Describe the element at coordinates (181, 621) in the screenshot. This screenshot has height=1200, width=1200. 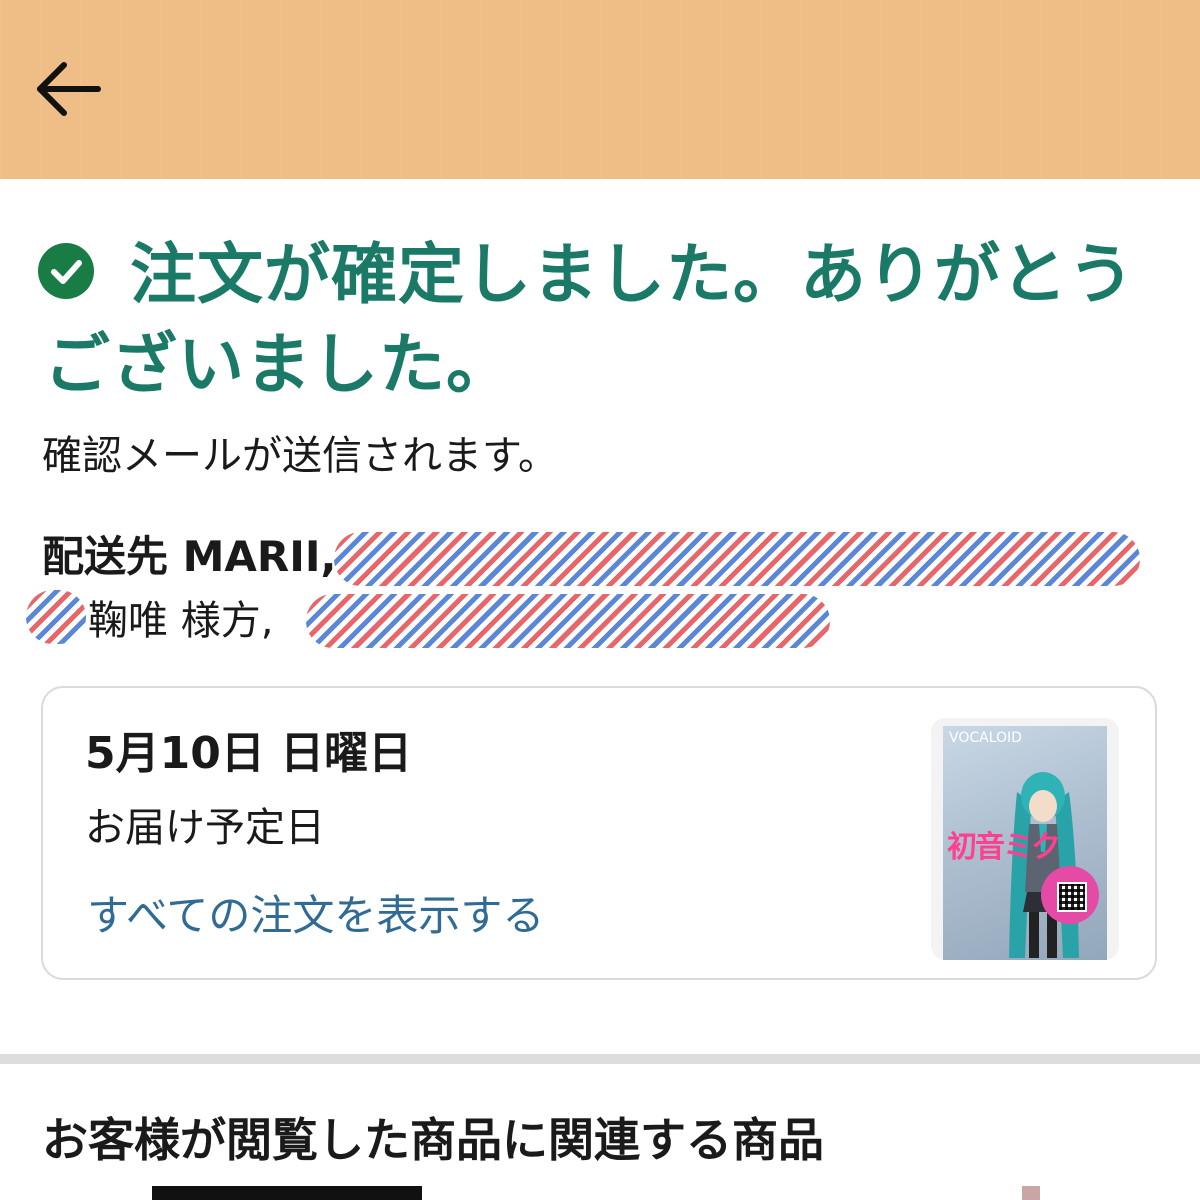
I see `shipping-address-line2: 鞠唯 様方,` at that location.